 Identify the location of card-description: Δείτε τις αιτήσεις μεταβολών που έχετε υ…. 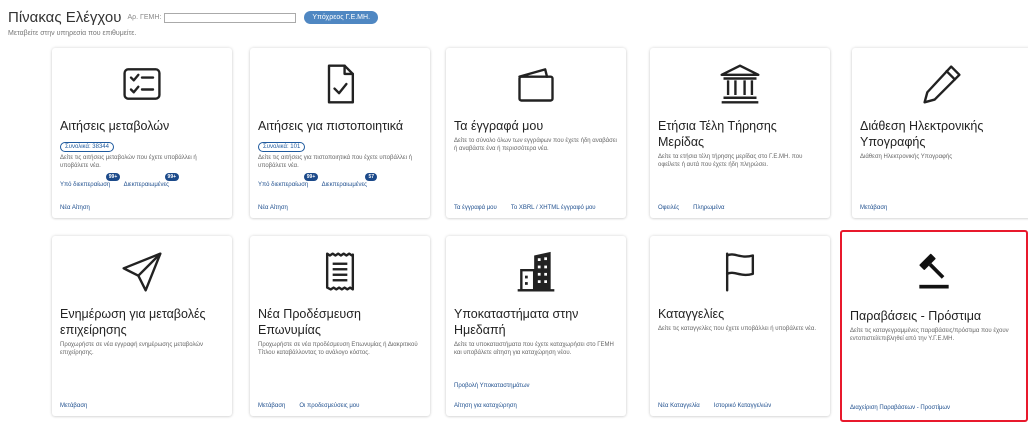
(128, 162).